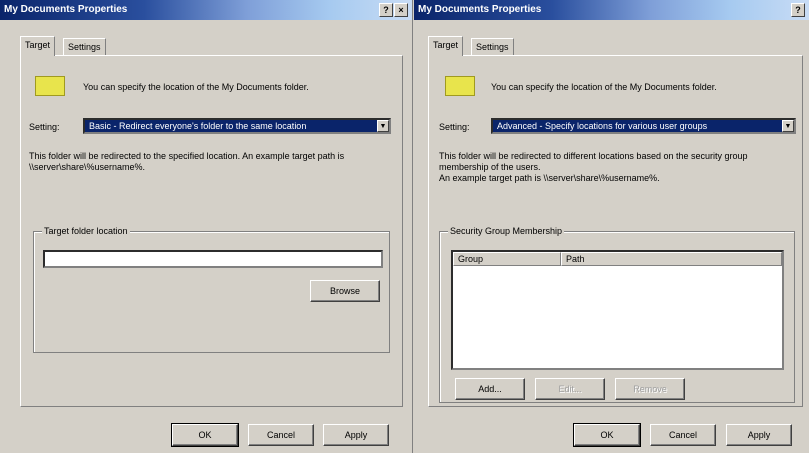 The width and height of the screenshot is (809, 453). Describe the element at coordinates (611, 10) in the screenshot. I see `title-bar: My Documents Properties ?` at that location.